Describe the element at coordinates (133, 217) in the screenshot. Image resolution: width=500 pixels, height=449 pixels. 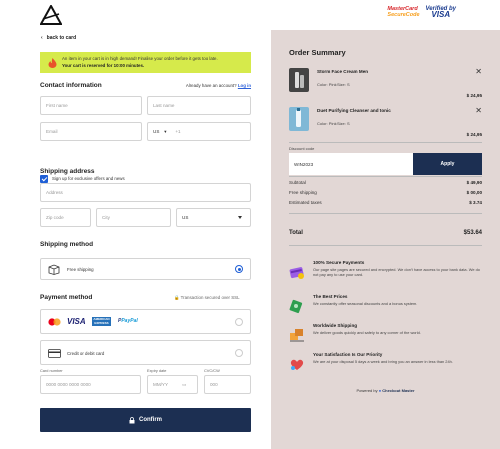
I see `city-input: City` at that location.